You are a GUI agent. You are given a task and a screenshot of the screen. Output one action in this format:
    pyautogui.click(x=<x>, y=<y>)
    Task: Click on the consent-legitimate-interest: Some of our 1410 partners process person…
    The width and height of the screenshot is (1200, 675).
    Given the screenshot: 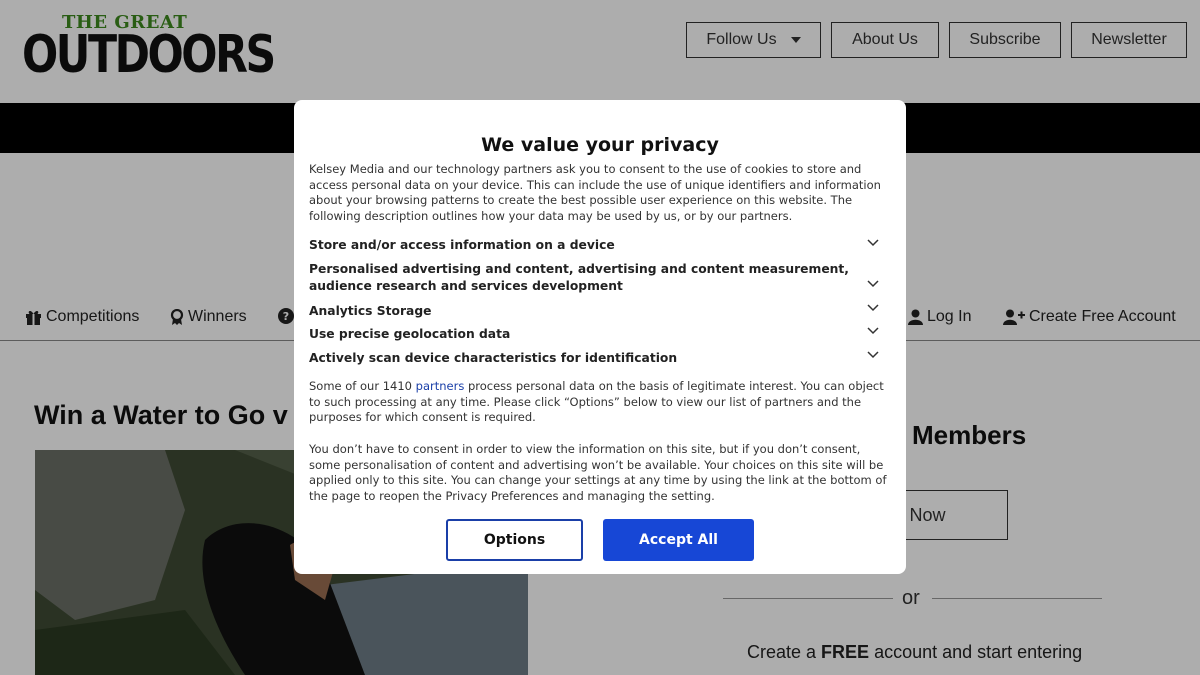 What is the action you would take?
    pyautogui.click(x=601, y=402)
    